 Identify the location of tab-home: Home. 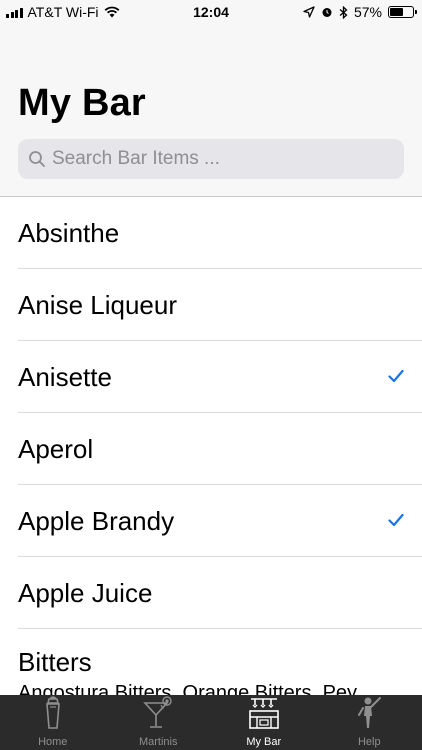
(53, 722).